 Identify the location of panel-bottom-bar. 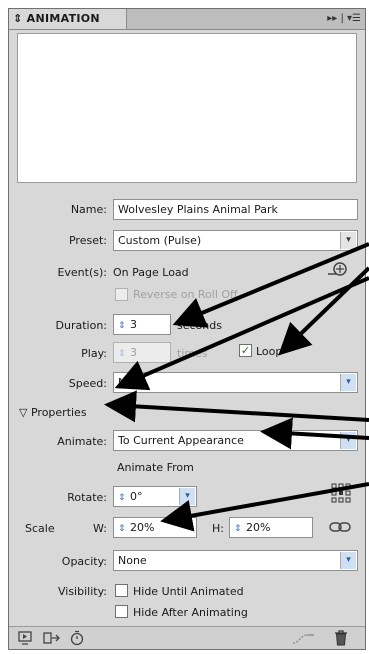
(187, 637).